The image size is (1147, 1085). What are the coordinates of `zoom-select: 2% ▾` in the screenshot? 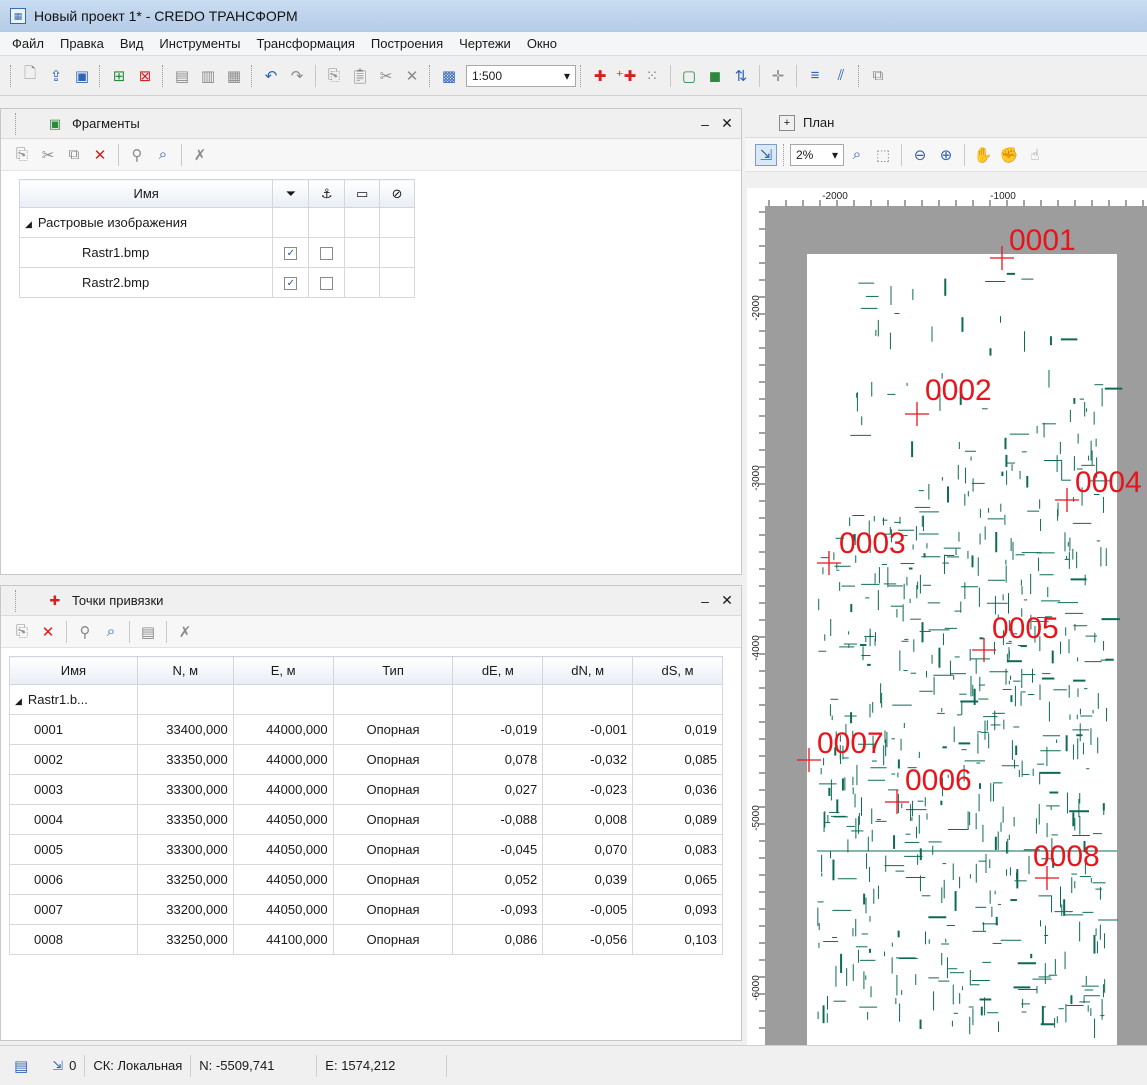 It's located at (817, 154).